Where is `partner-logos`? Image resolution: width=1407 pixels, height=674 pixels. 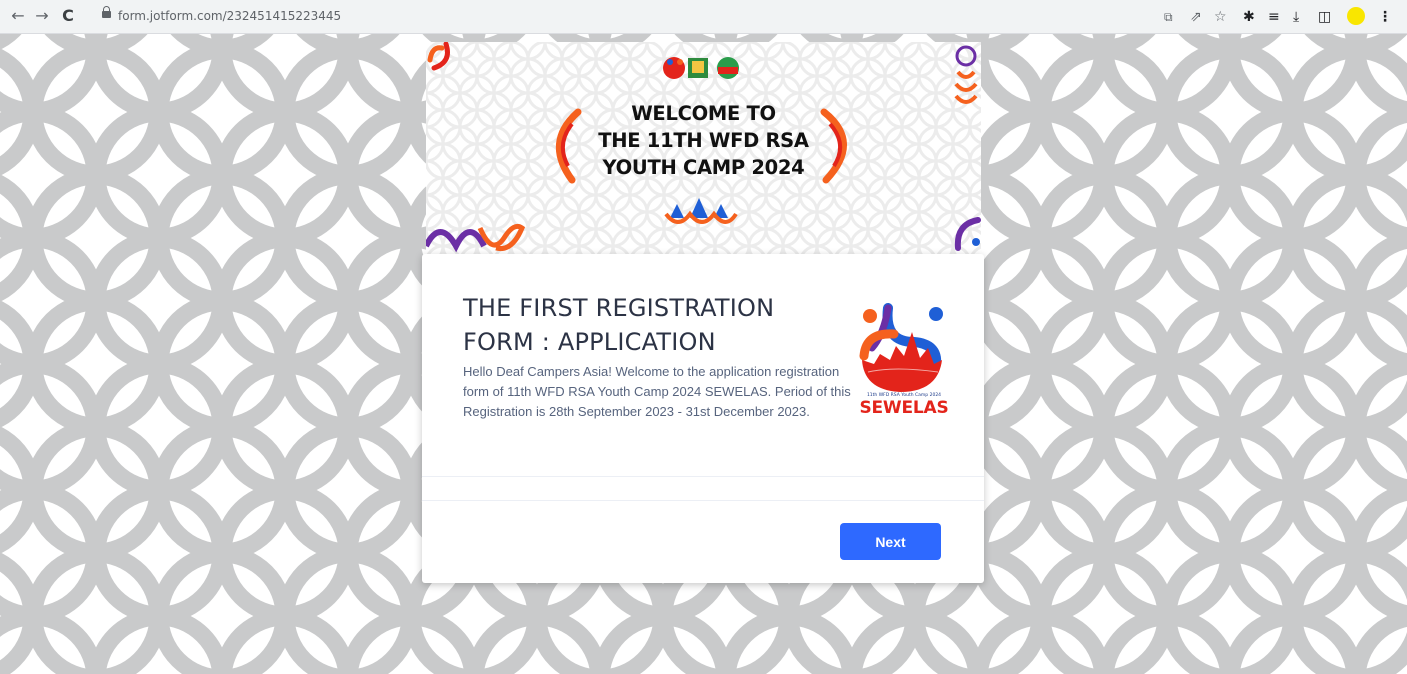
partner-logos is located at coordinates (701, 68).